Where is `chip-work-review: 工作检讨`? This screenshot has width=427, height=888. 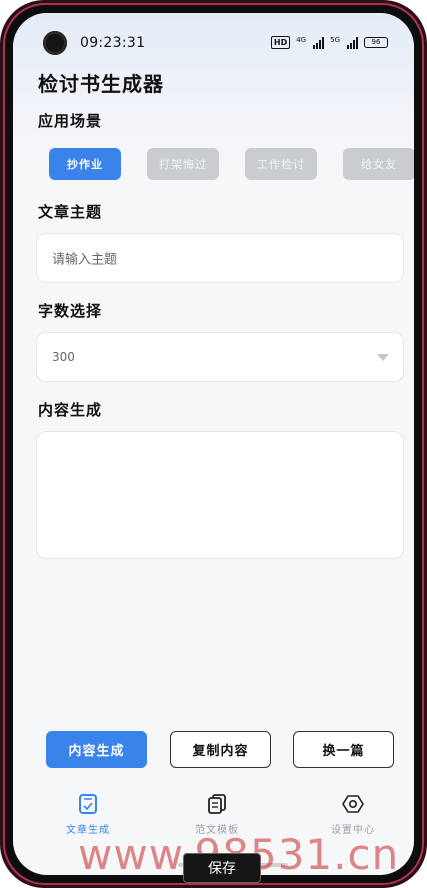
chip-work-review: 工作检讨 is located at coordinates (281, 164).